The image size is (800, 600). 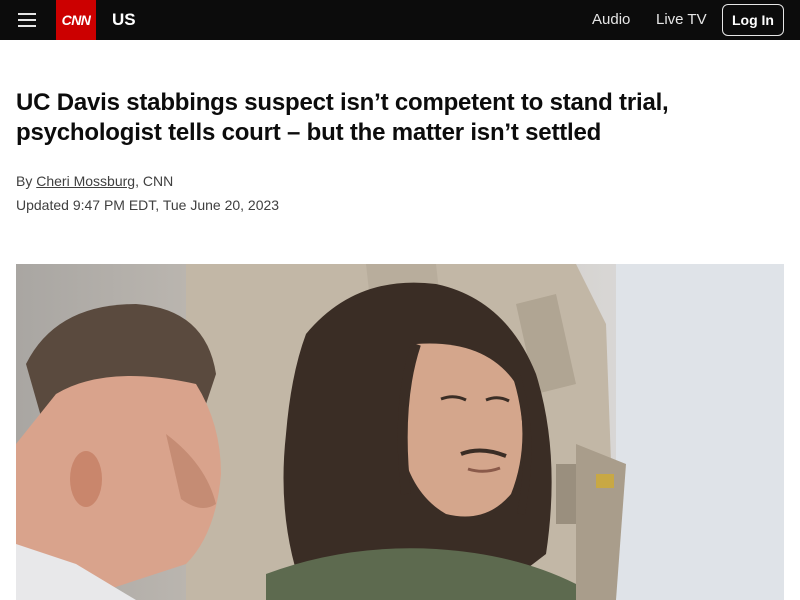 I want to click on logo-text: CNN, so click(x=76, y=20).